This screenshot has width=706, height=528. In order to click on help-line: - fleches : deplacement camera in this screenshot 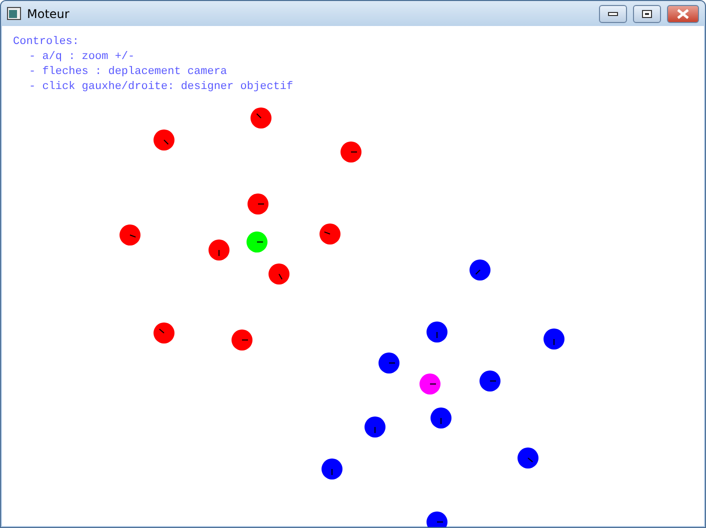, I will do `click(128, 72)`.